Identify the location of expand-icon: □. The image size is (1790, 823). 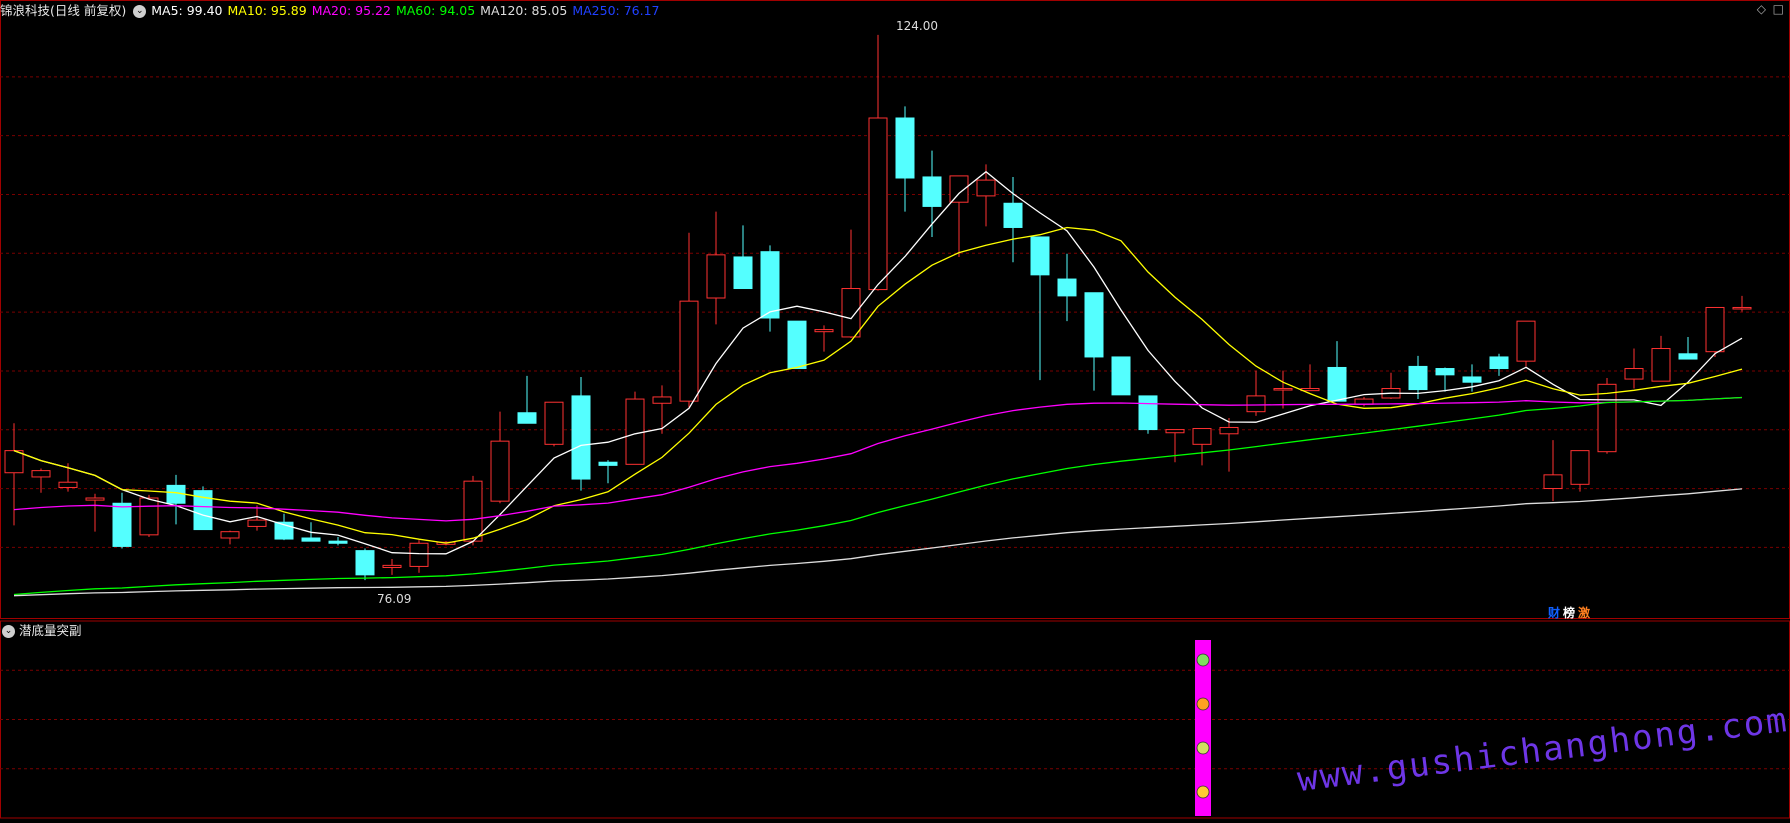
(1778, 9).